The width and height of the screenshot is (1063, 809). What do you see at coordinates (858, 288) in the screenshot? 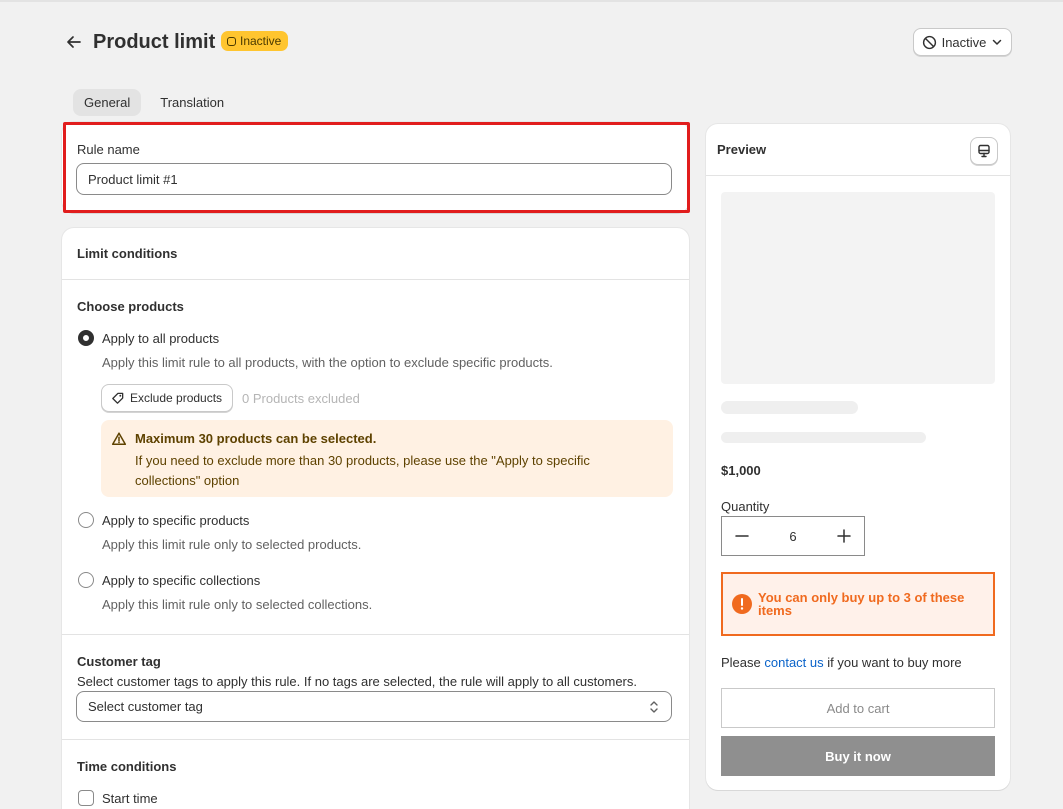
I see `product-image-placeholder` at bounding box center [858, 288].